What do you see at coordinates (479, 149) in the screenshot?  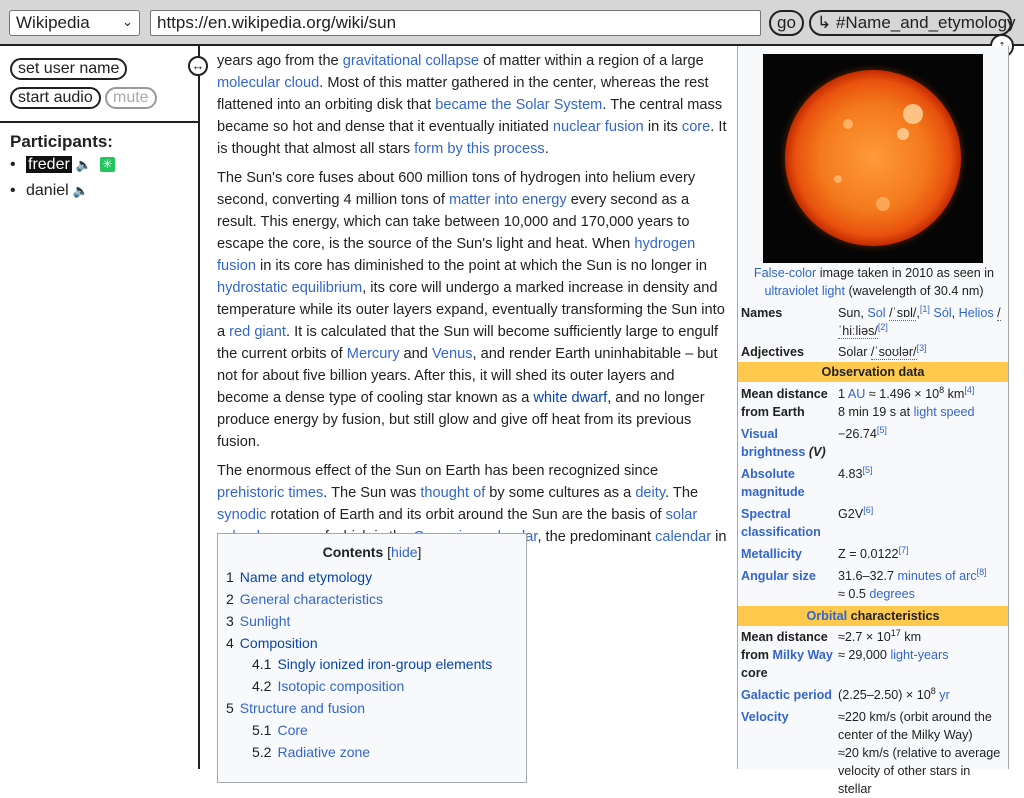 I see `article-link: form by this process` at bounding box center [479, 149].